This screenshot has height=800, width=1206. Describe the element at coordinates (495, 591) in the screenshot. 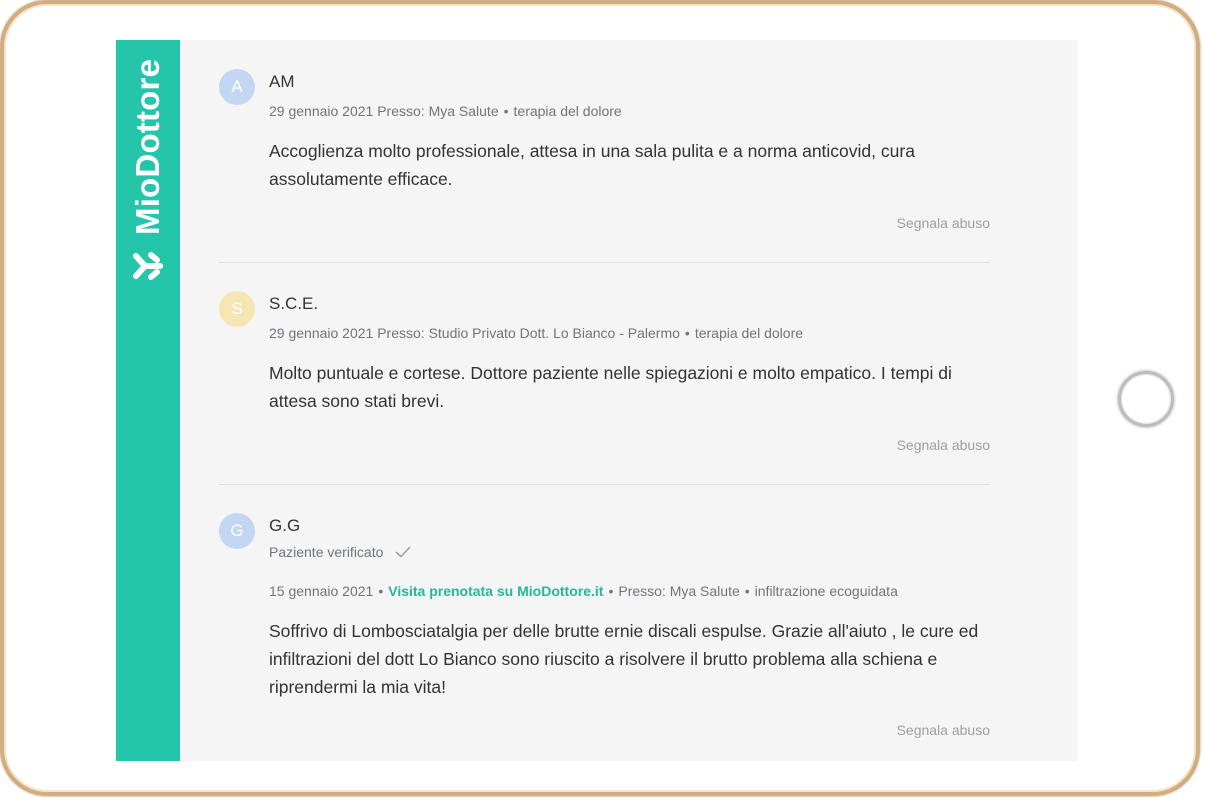

I see `booking-link: Visita prenotata su MioDottore.it` at that location.